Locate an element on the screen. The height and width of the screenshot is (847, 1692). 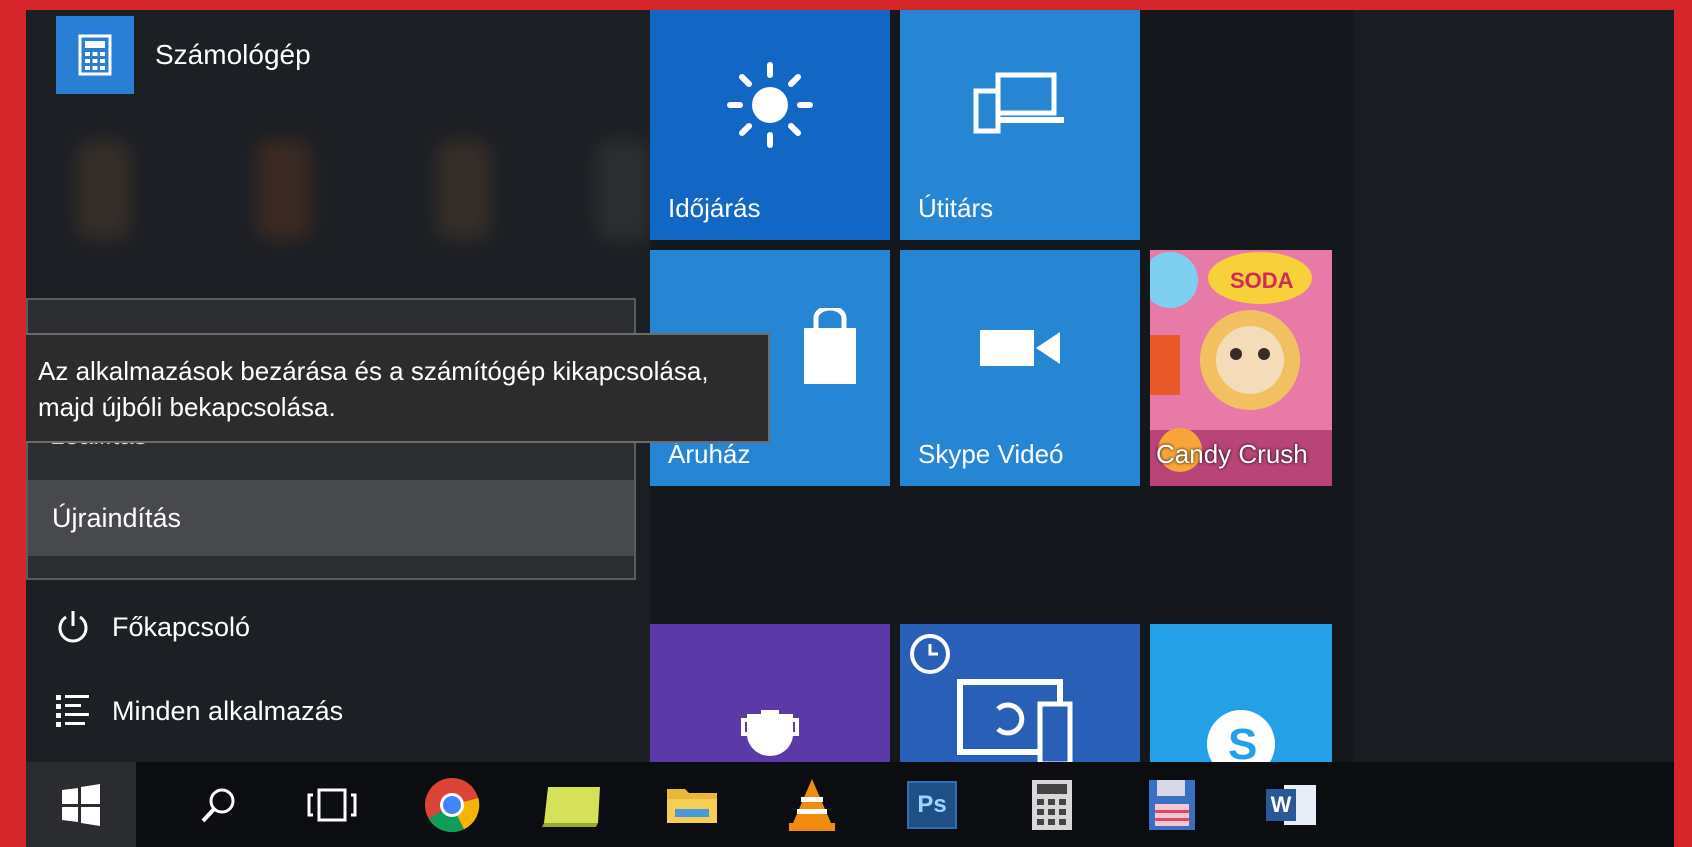
photoshop-button: Ps is located at coordinates (932, 804).